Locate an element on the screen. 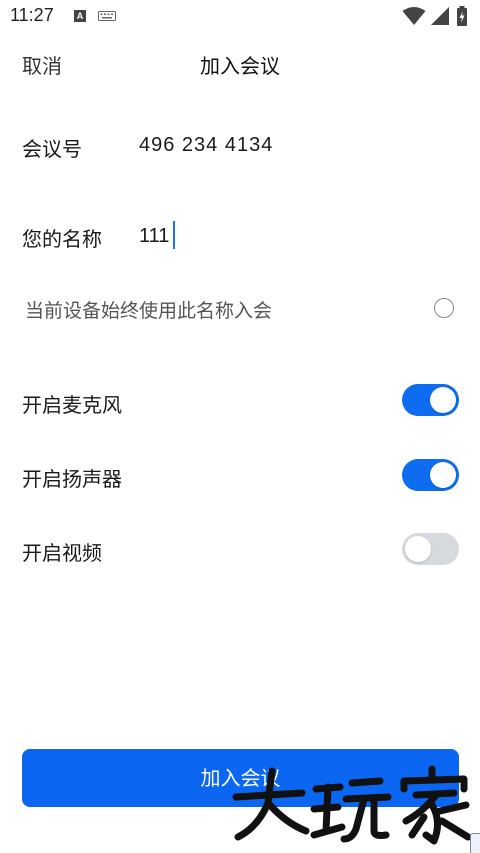 The width and height of the screenshot is (480, 853). page-title: 加入会议 is located at coordinates (240, 66).